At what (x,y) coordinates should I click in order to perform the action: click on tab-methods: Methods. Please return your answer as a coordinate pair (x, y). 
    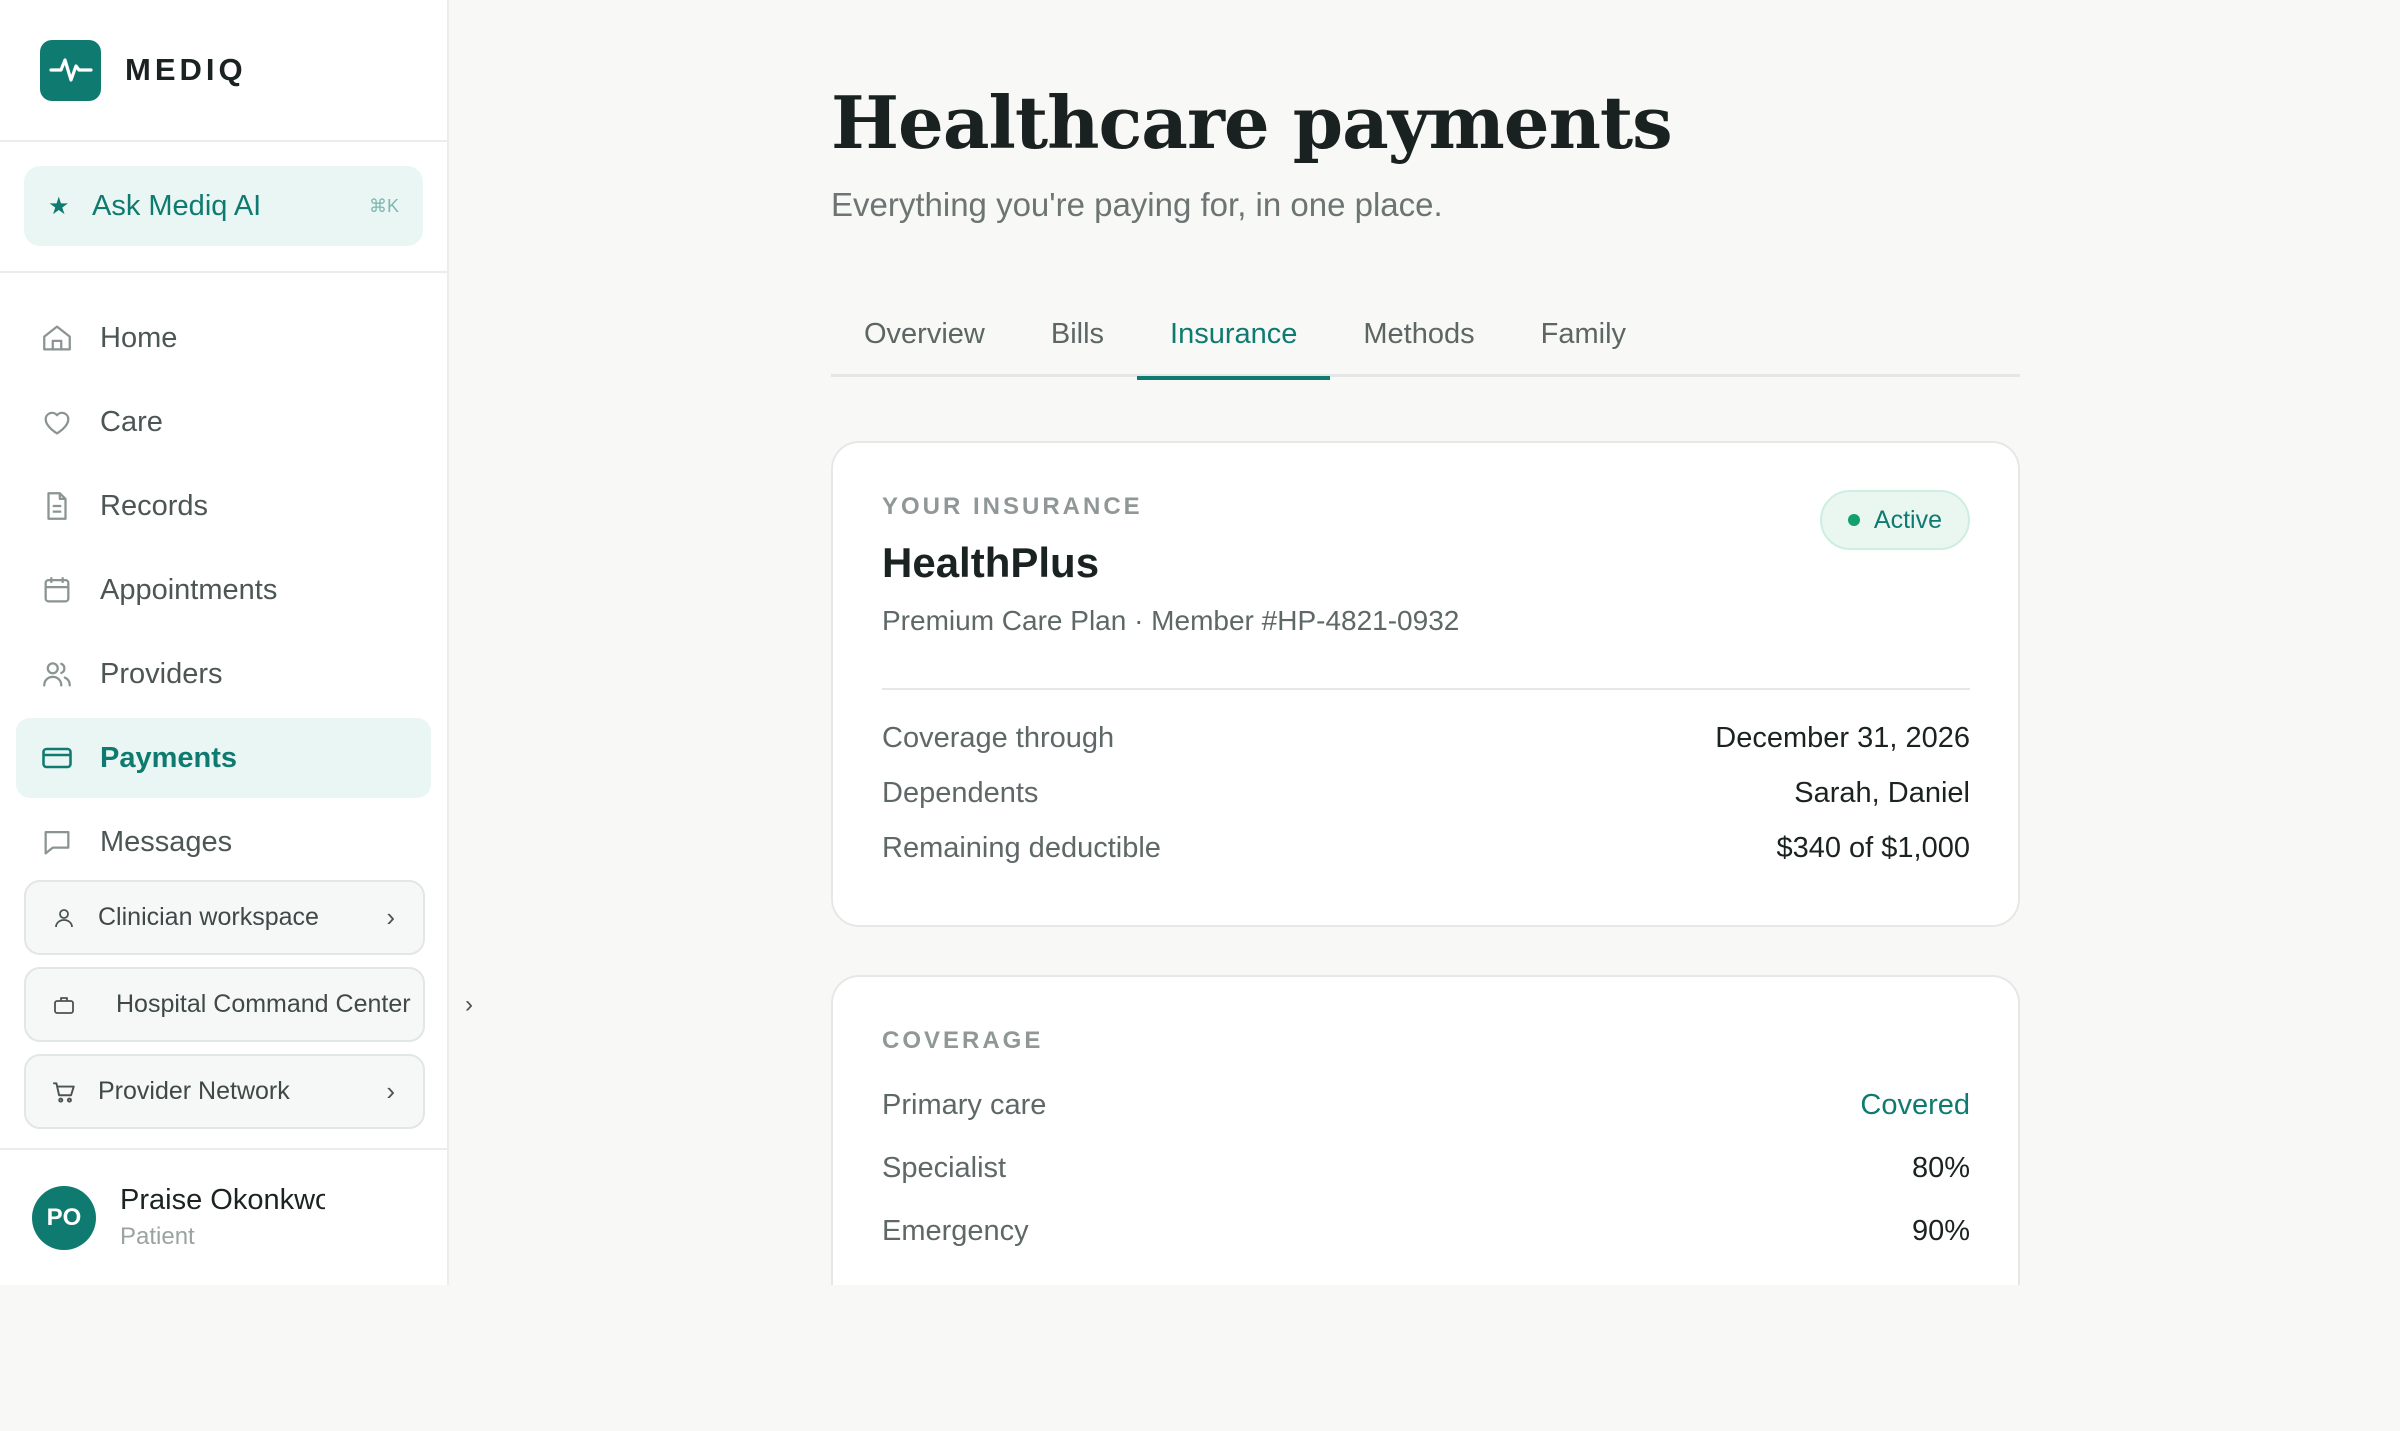
    Looking at the image, I should click on (1418, 338).